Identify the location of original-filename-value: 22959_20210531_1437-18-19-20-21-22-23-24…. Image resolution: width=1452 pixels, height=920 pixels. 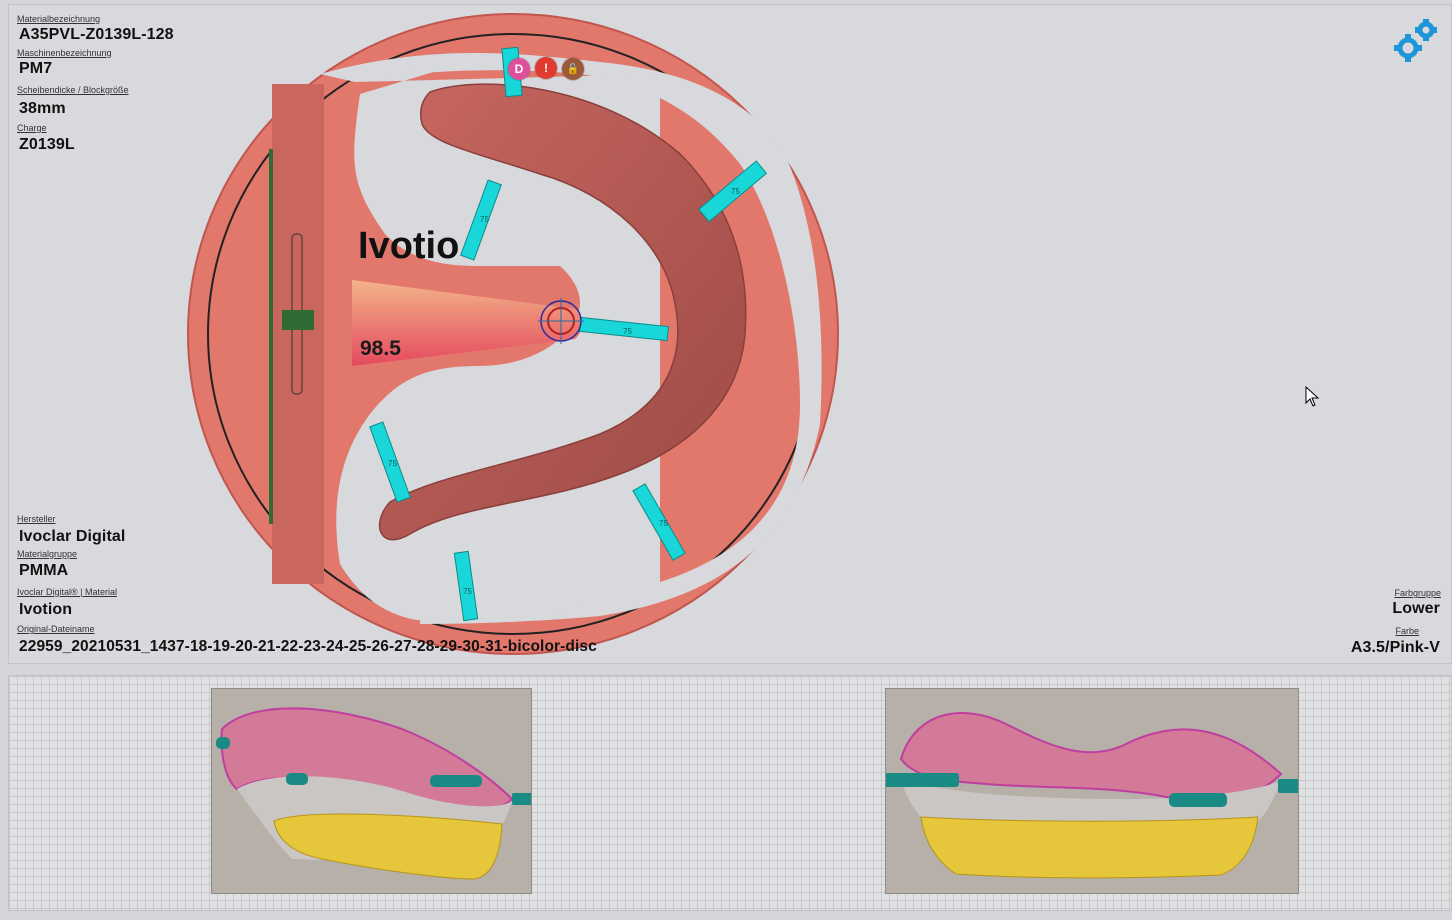
(308, 646).